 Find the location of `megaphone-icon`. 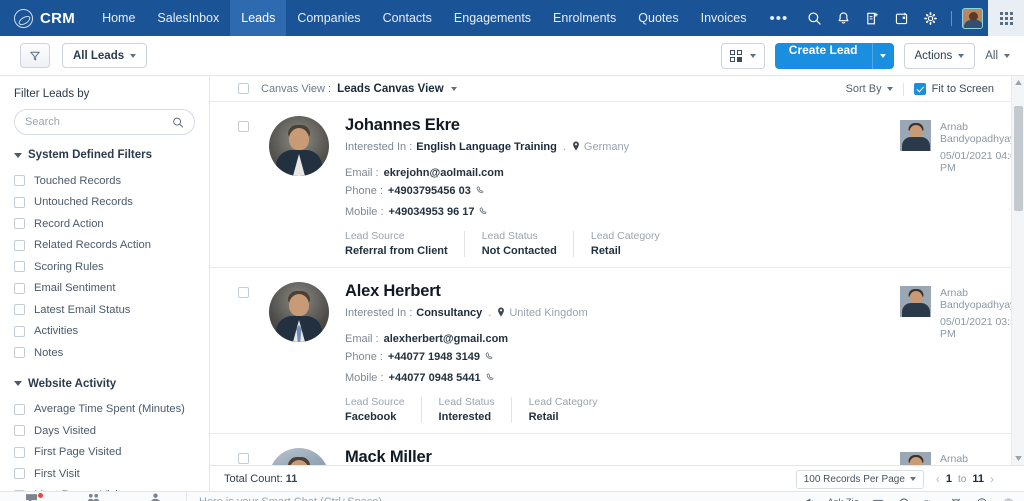

megaphone-icon is located at coordinates (808, 496).